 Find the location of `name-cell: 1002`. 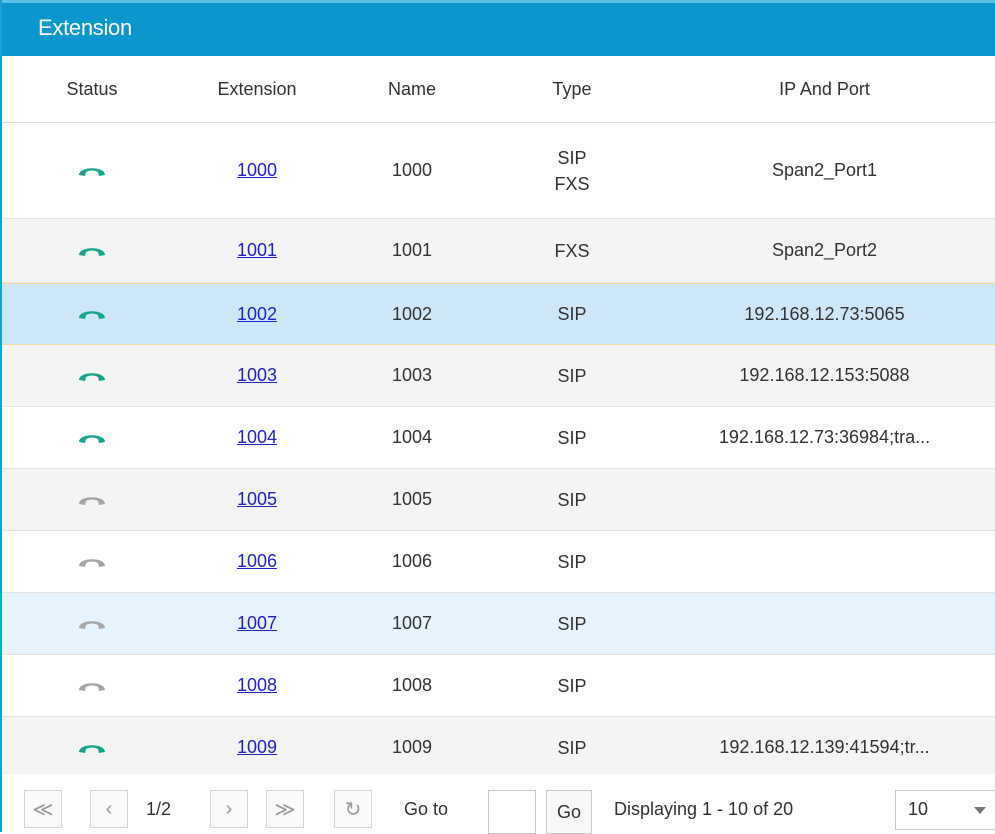

name-cell: 1002 is located at coordinates (412, 313).